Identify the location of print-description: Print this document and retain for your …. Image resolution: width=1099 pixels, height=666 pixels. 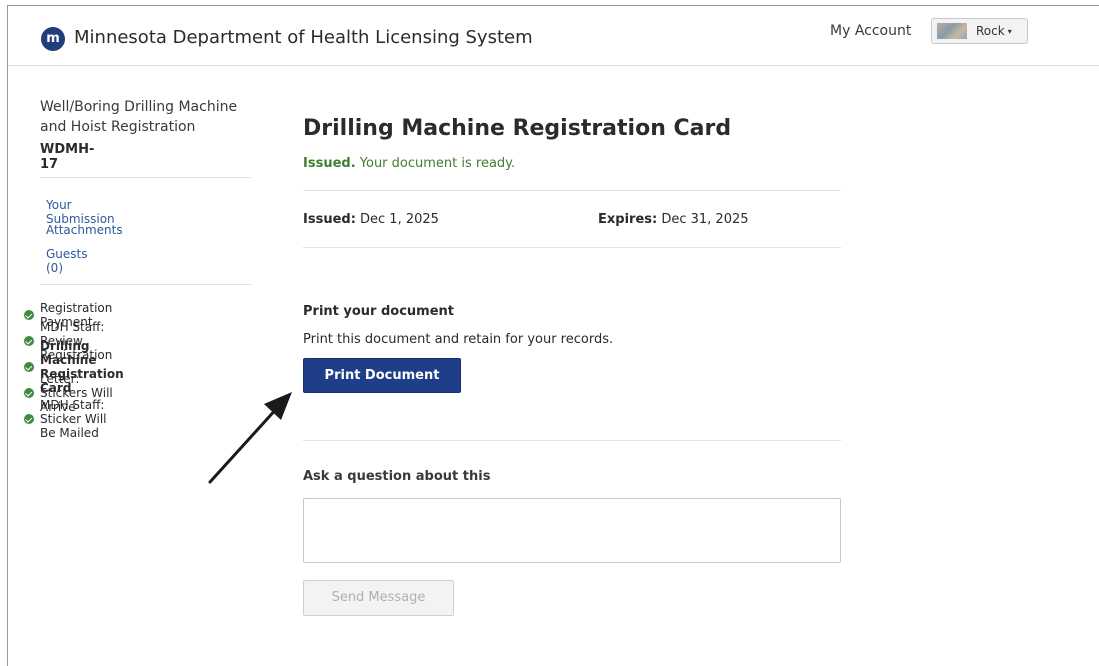
(458, 339).